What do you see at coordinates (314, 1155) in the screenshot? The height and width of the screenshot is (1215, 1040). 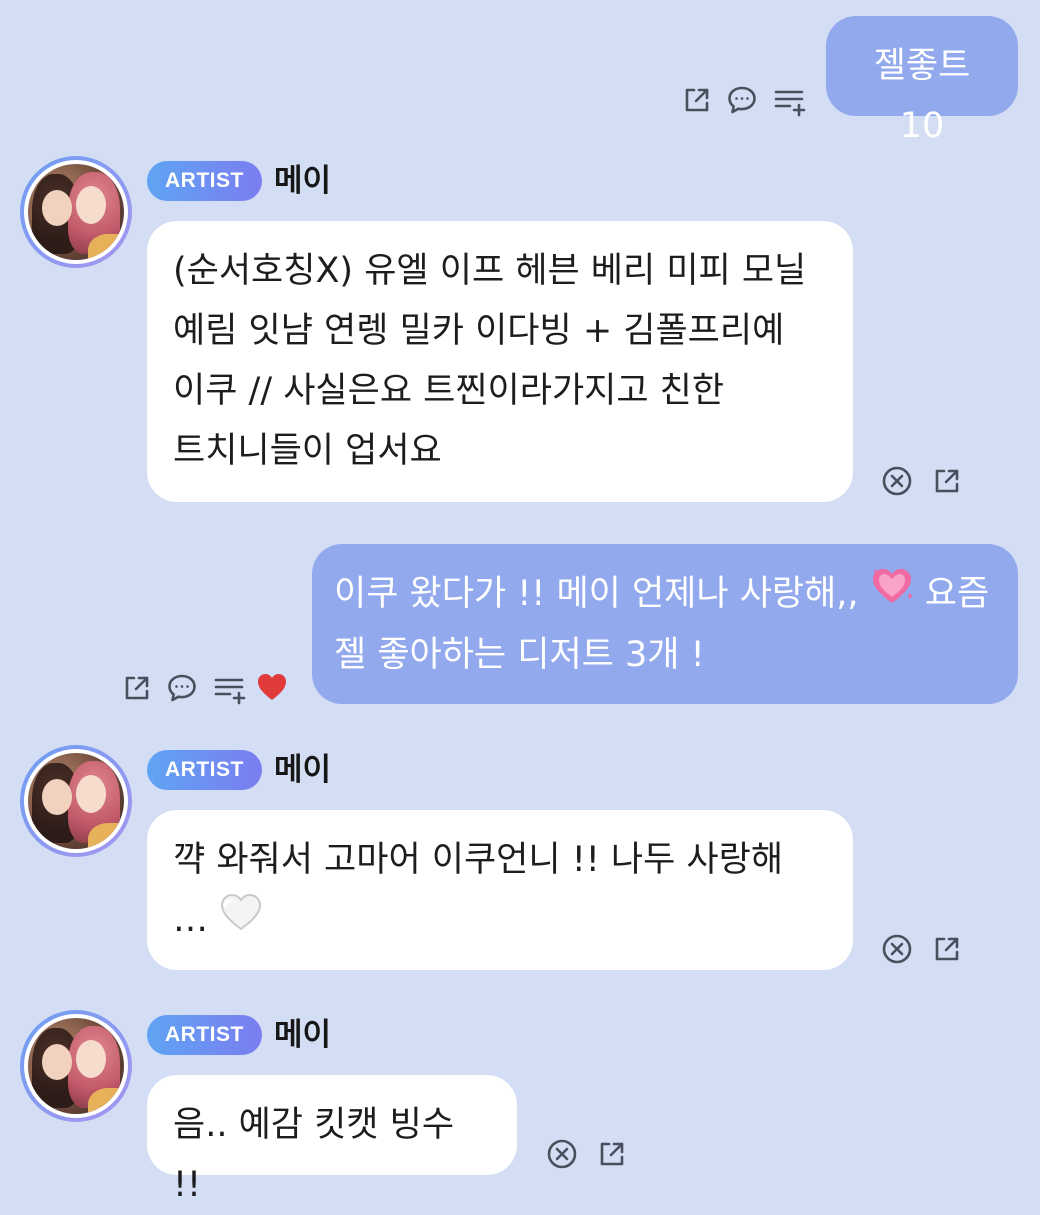 I see `message-text: 음.. 예감 킷캣 빙수 !!` at bounding box center [314, 1155].